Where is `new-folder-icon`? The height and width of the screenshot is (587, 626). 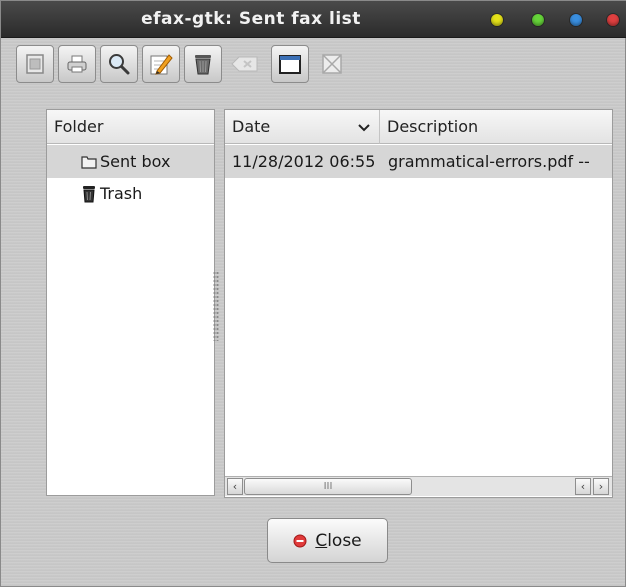
new-folder-icon is located at coordinates (290, 64).